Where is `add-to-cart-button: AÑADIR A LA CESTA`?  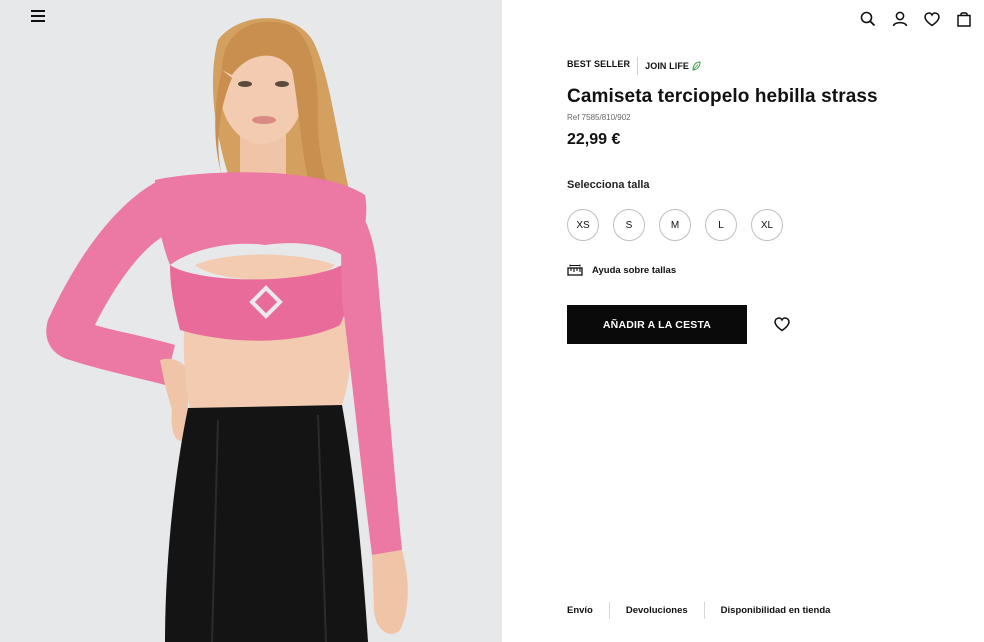 add-to-cart-button: AÑADIR A LA CESTA is located at coordinates (657, 324).